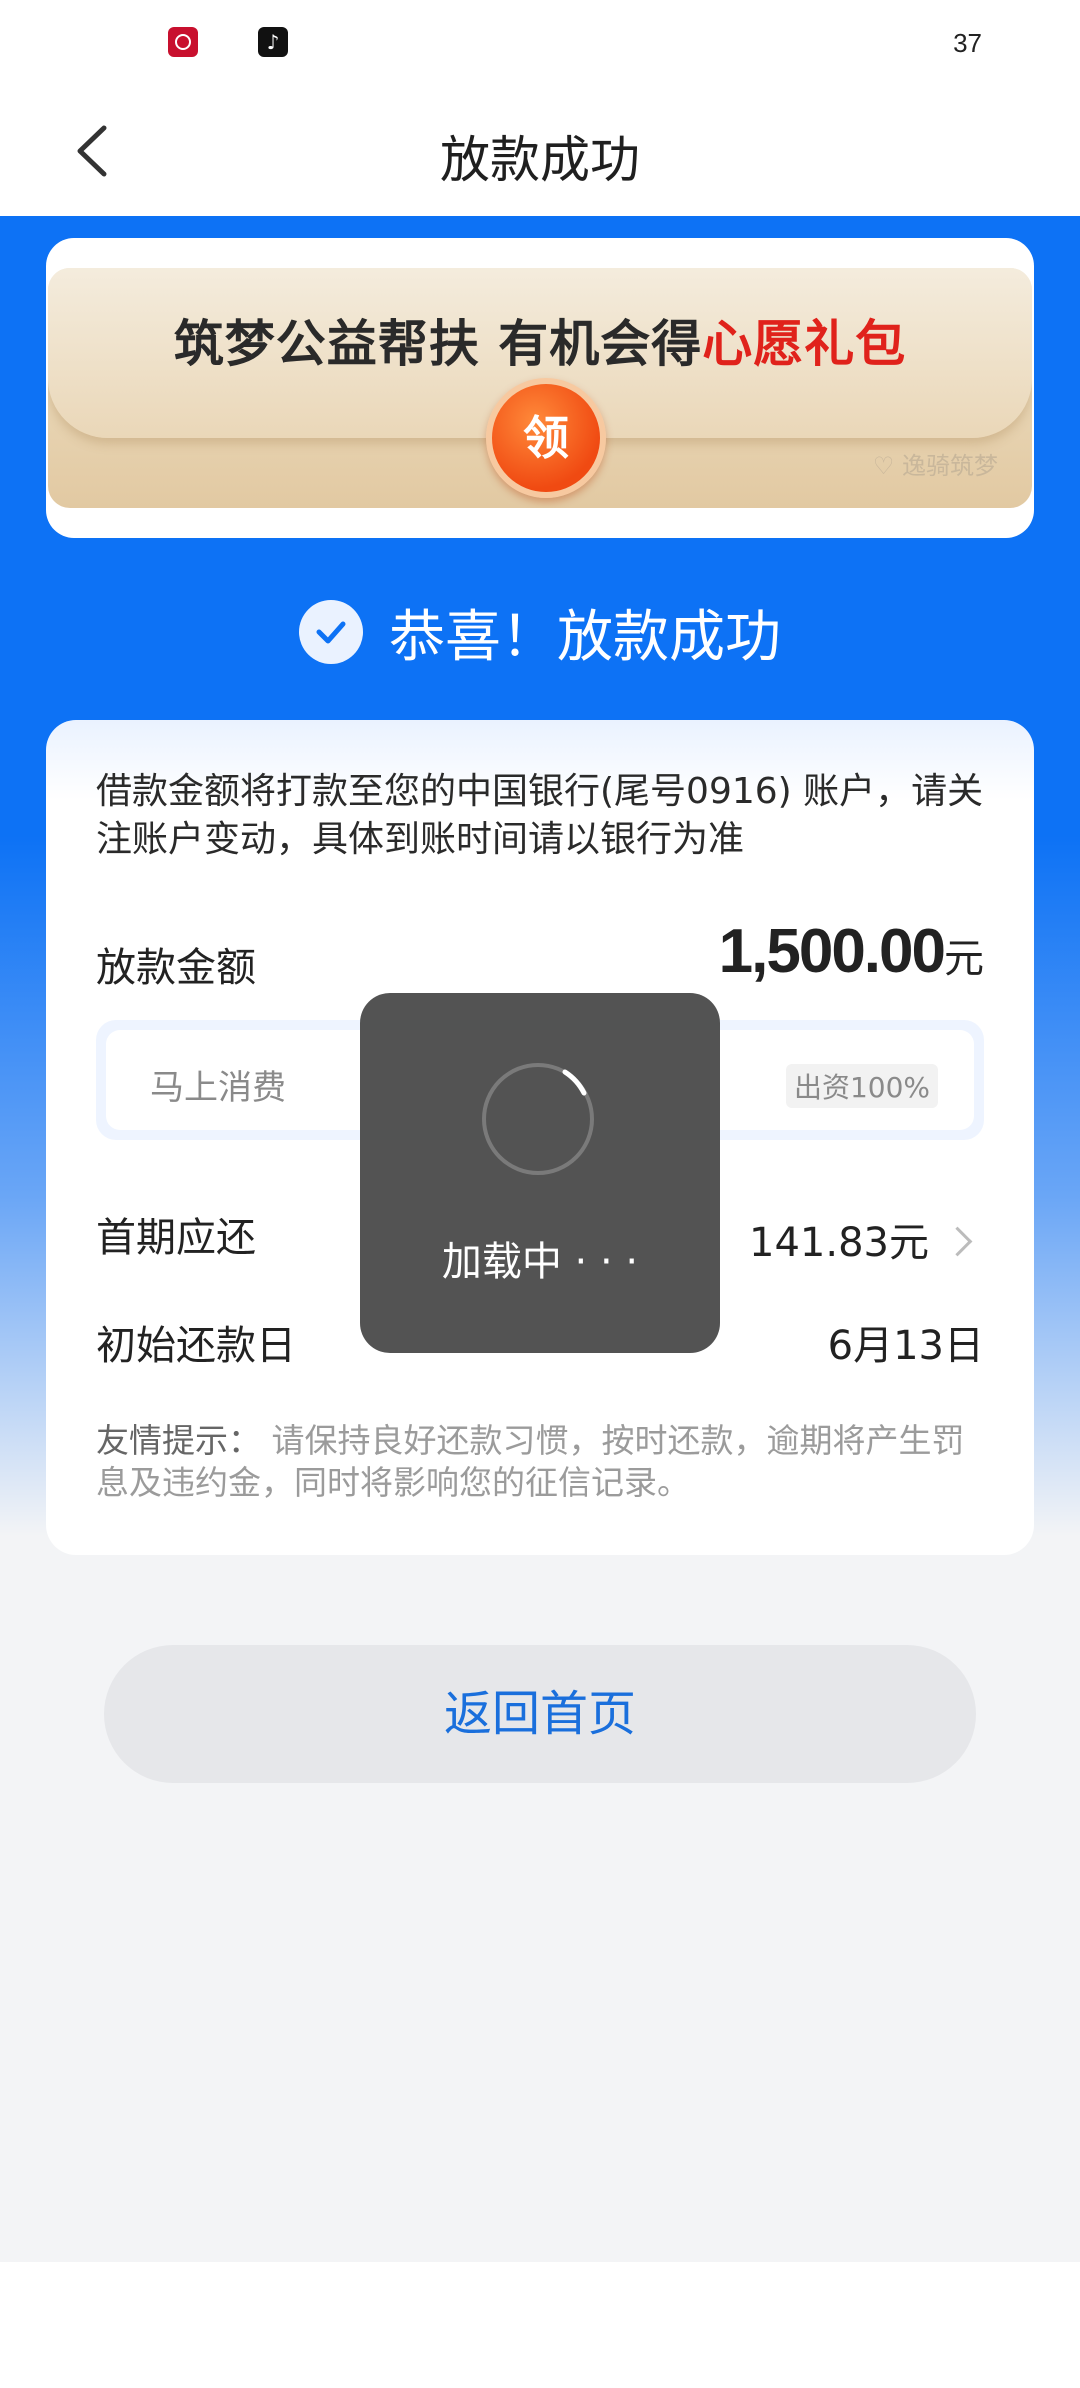 Image resolution: width=1080 pixels, height=2388 pixels. Describe the element at coordinates (967, 43) in the screenshot. I see `battery-level: 37` at that location.